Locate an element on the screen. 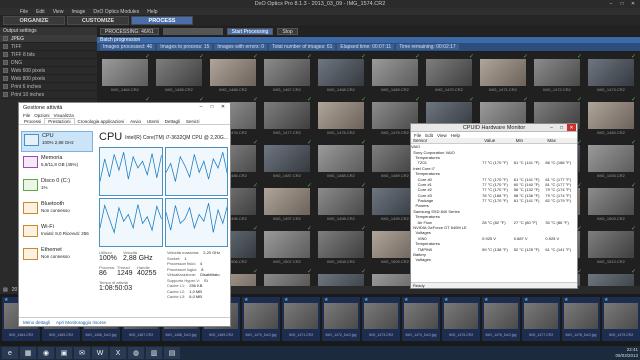 This screenshot has height=360, width=640. tab-organize: ORGANIZE is located at coordinates (34, 20).